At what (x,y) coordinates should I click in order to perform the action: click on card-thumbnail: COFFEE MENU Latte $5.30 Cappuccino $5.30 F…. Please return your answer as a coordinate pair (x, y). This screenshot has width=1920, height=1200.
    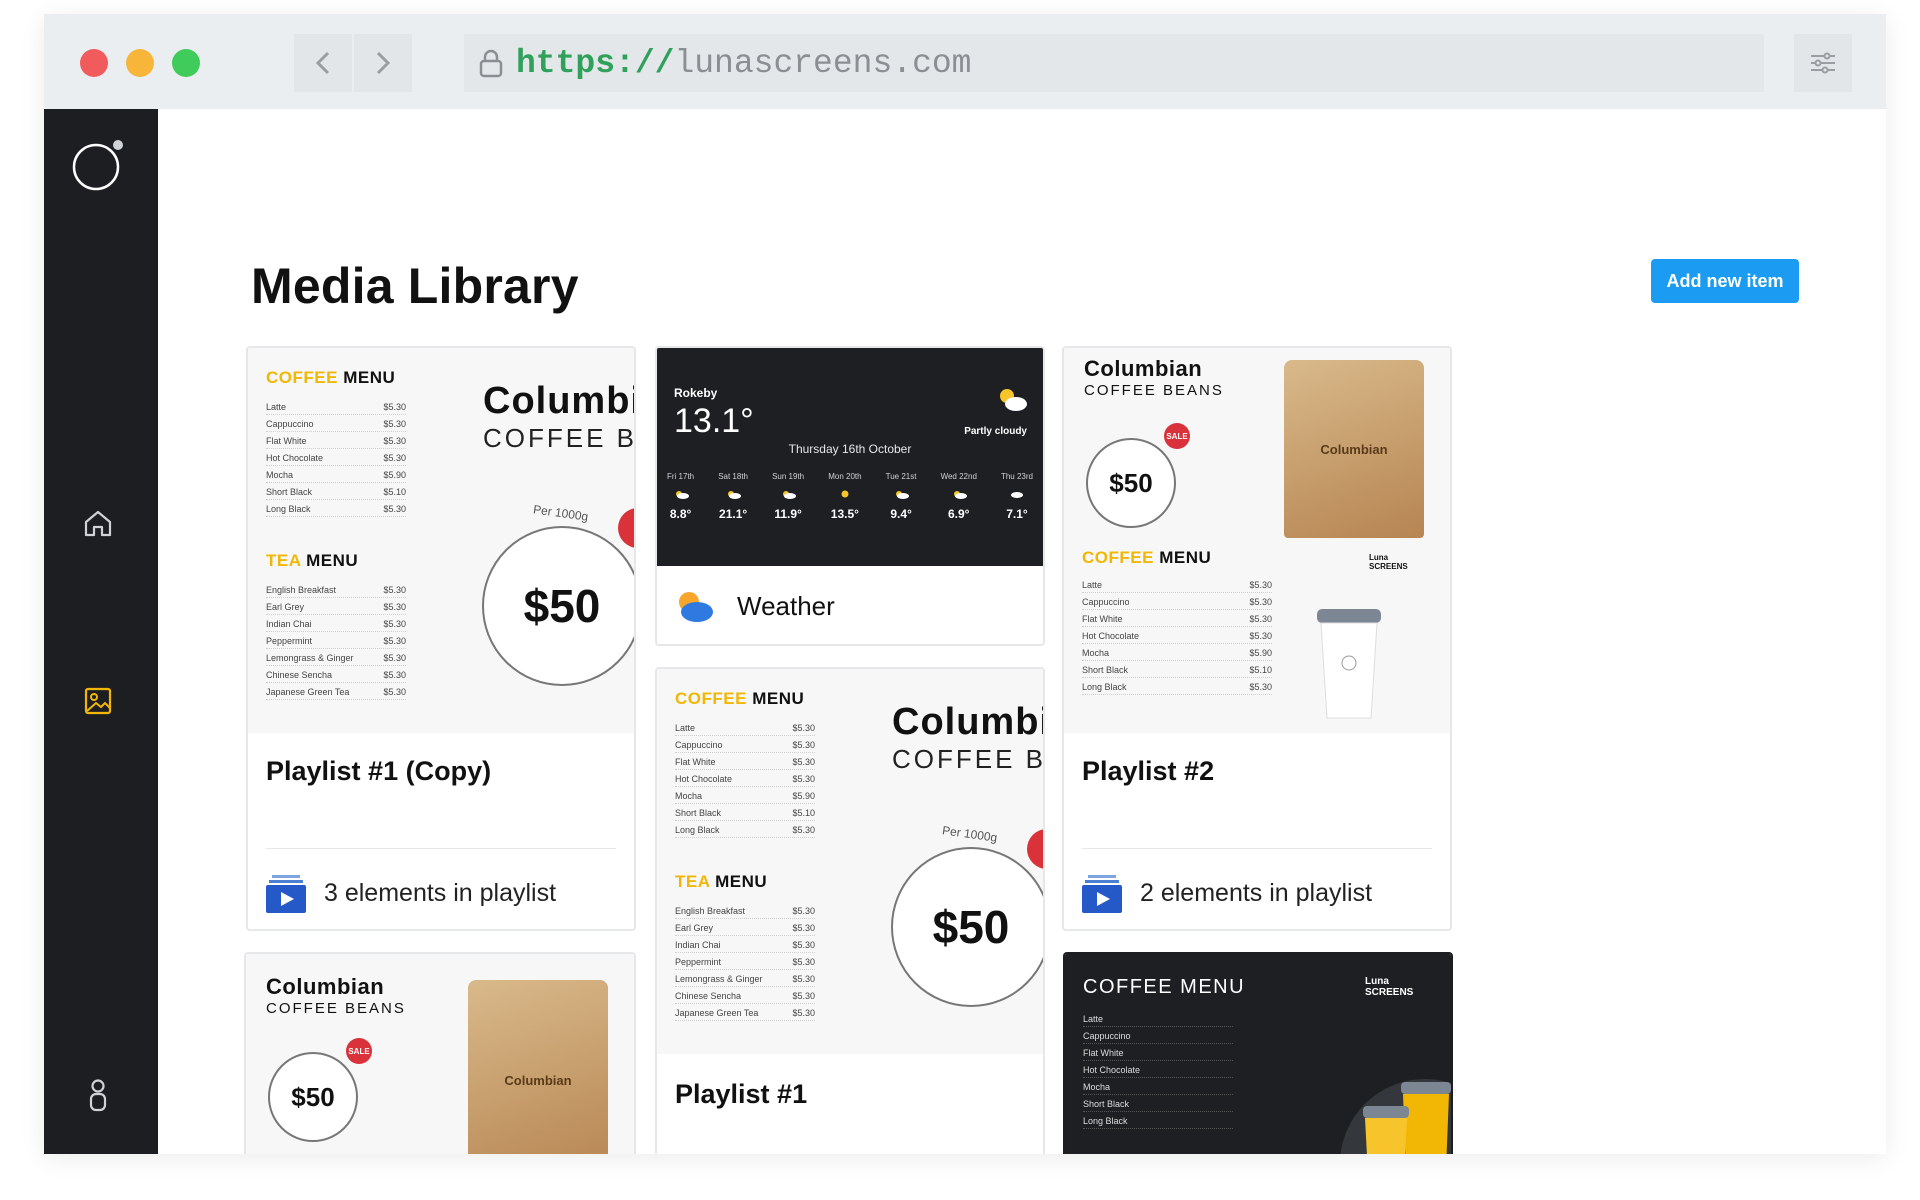
    Looking at the image, I should click on (441, 540).